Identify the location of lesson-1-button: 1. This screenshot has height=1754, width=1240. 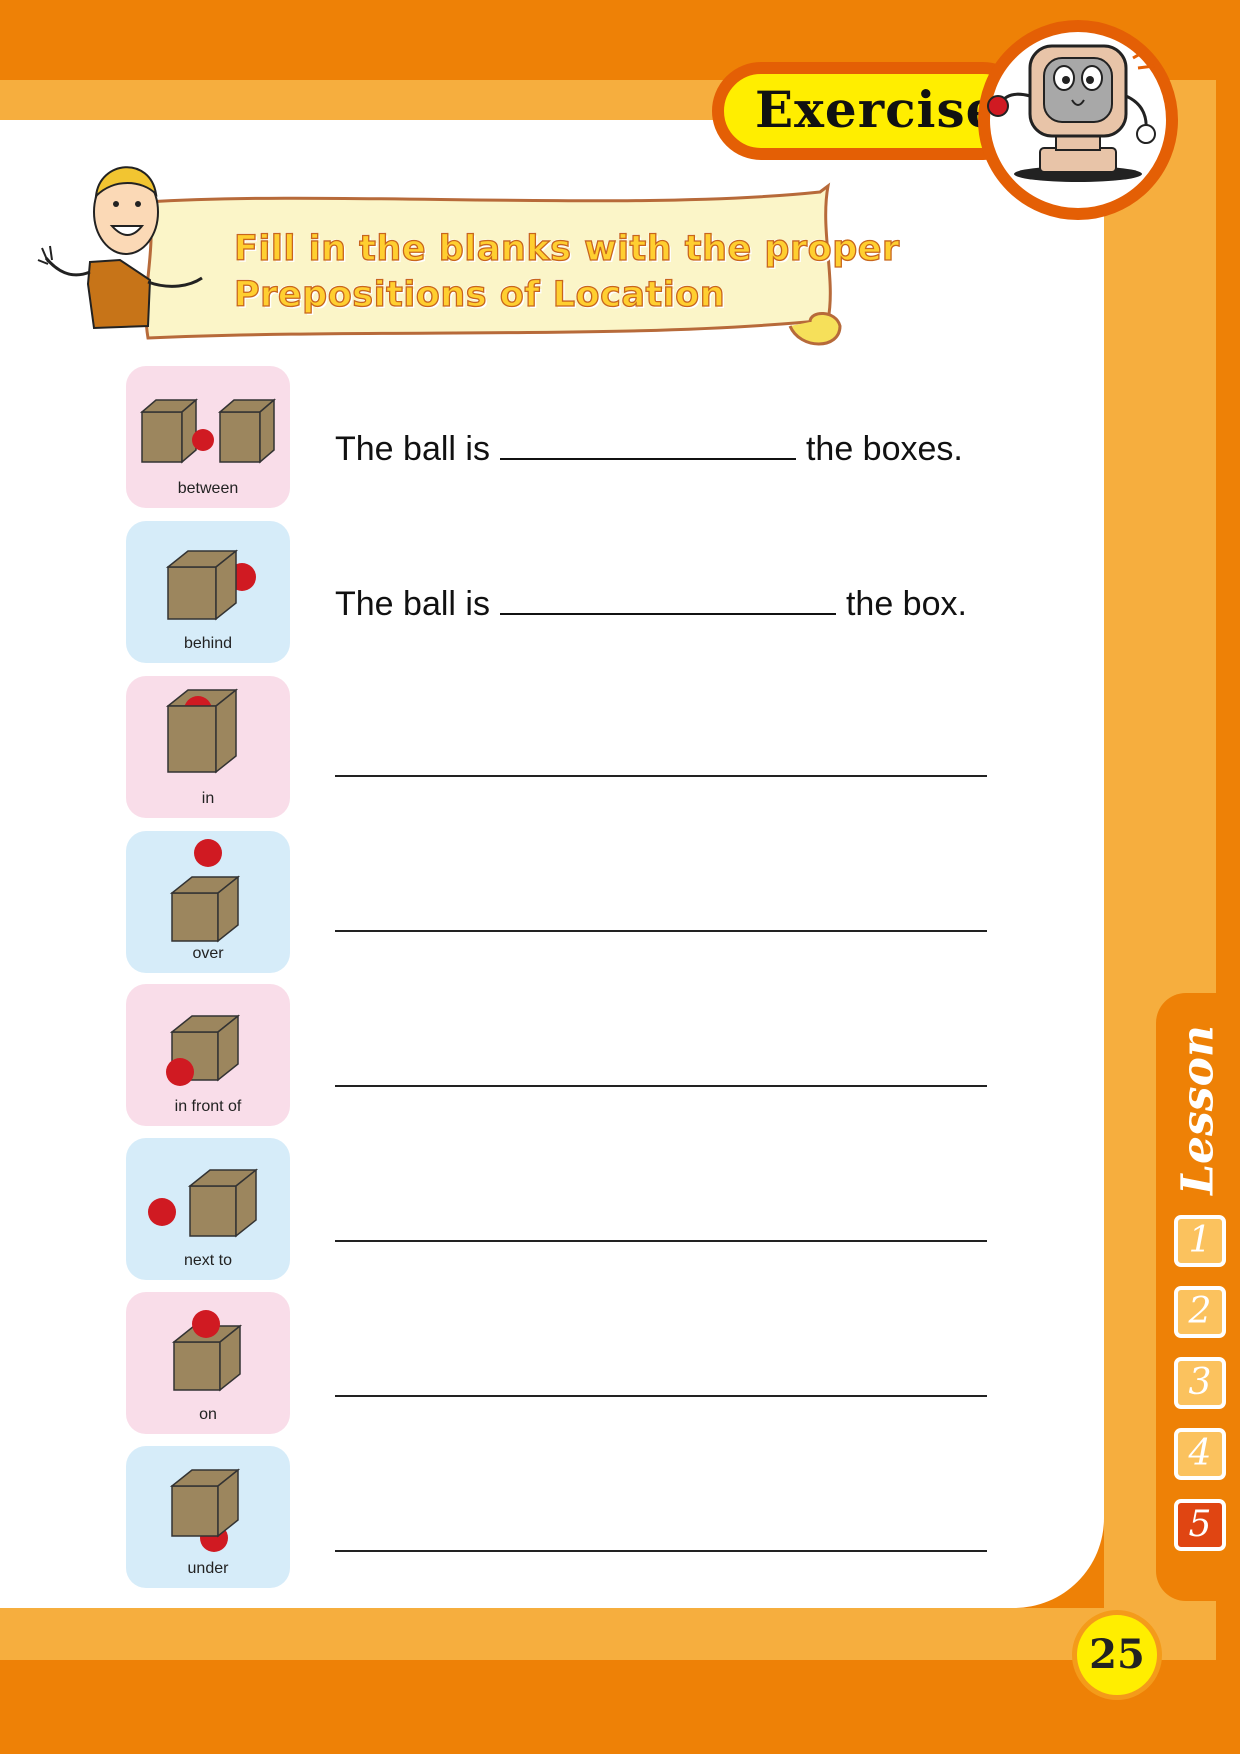
(1200, 1241).